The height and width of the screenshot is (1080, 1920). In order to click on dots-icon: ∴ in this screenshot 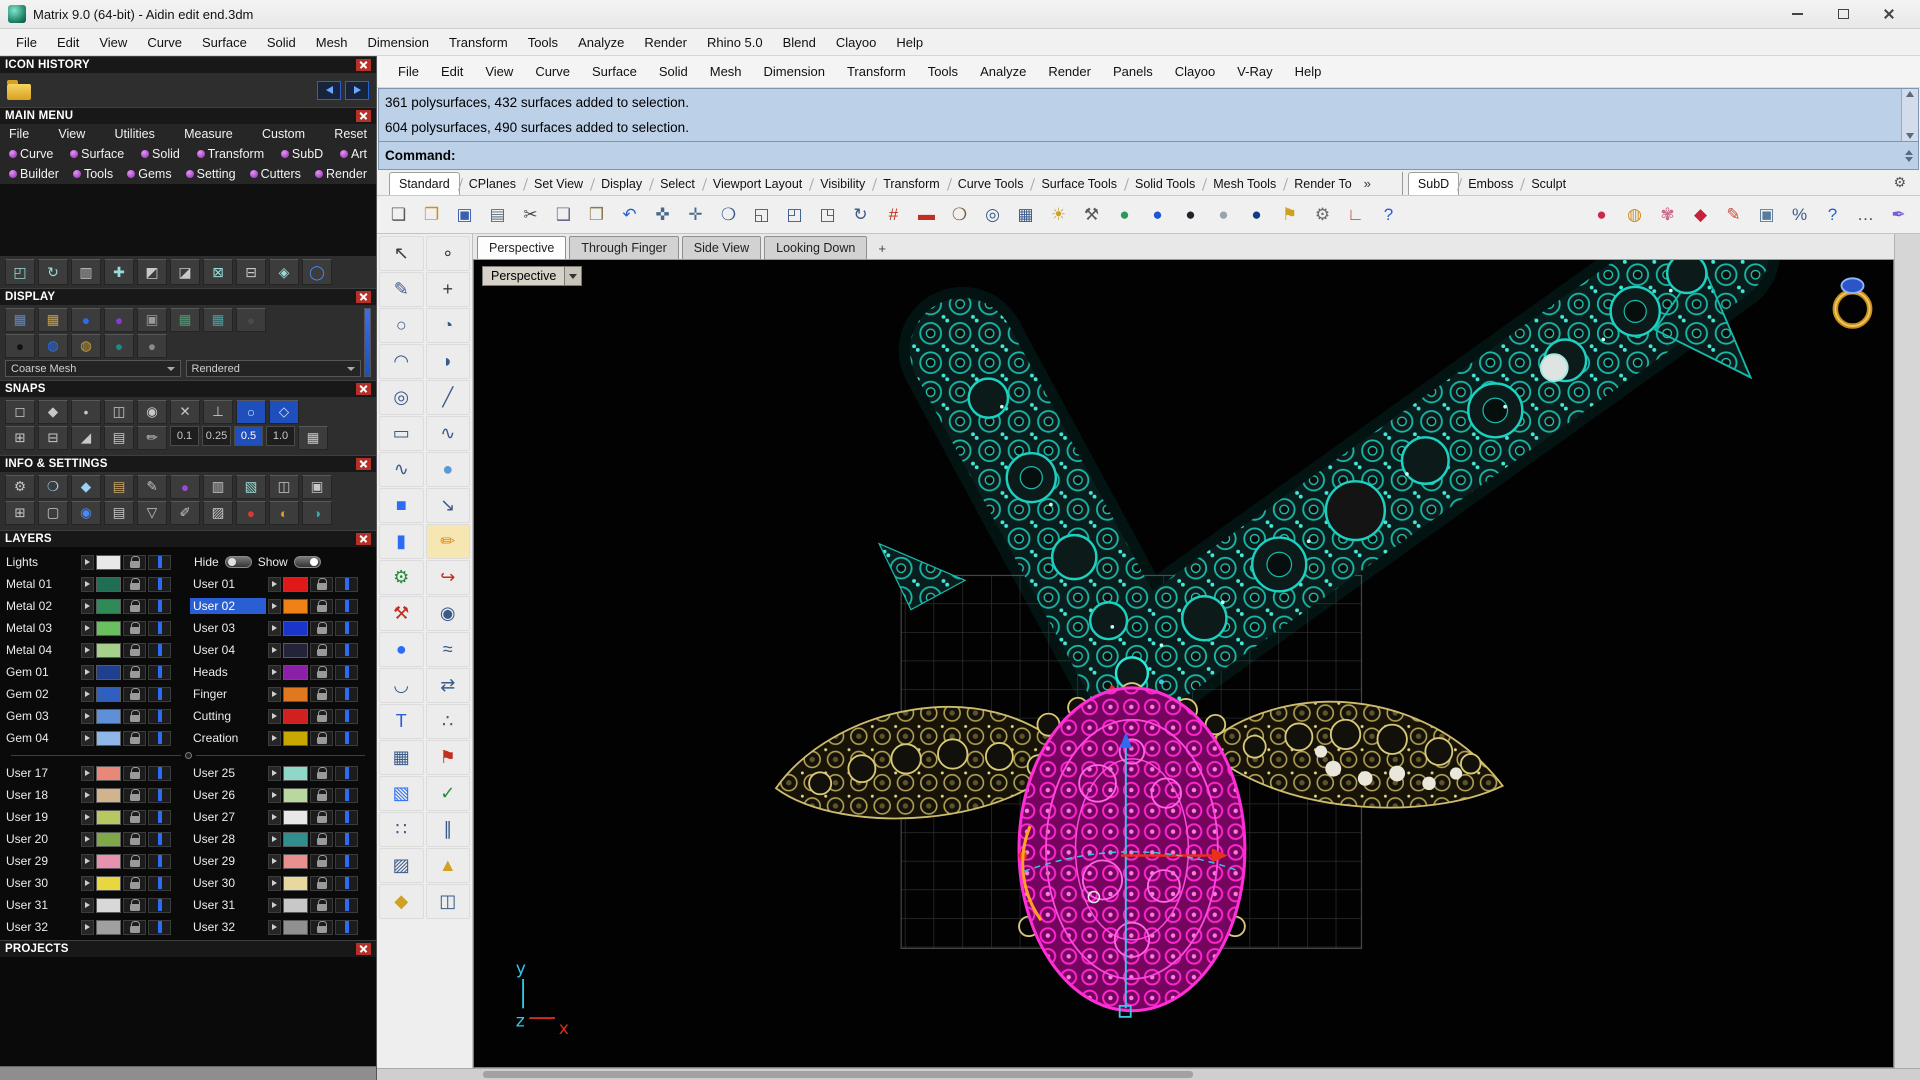, I will do `click(447, 721)`.